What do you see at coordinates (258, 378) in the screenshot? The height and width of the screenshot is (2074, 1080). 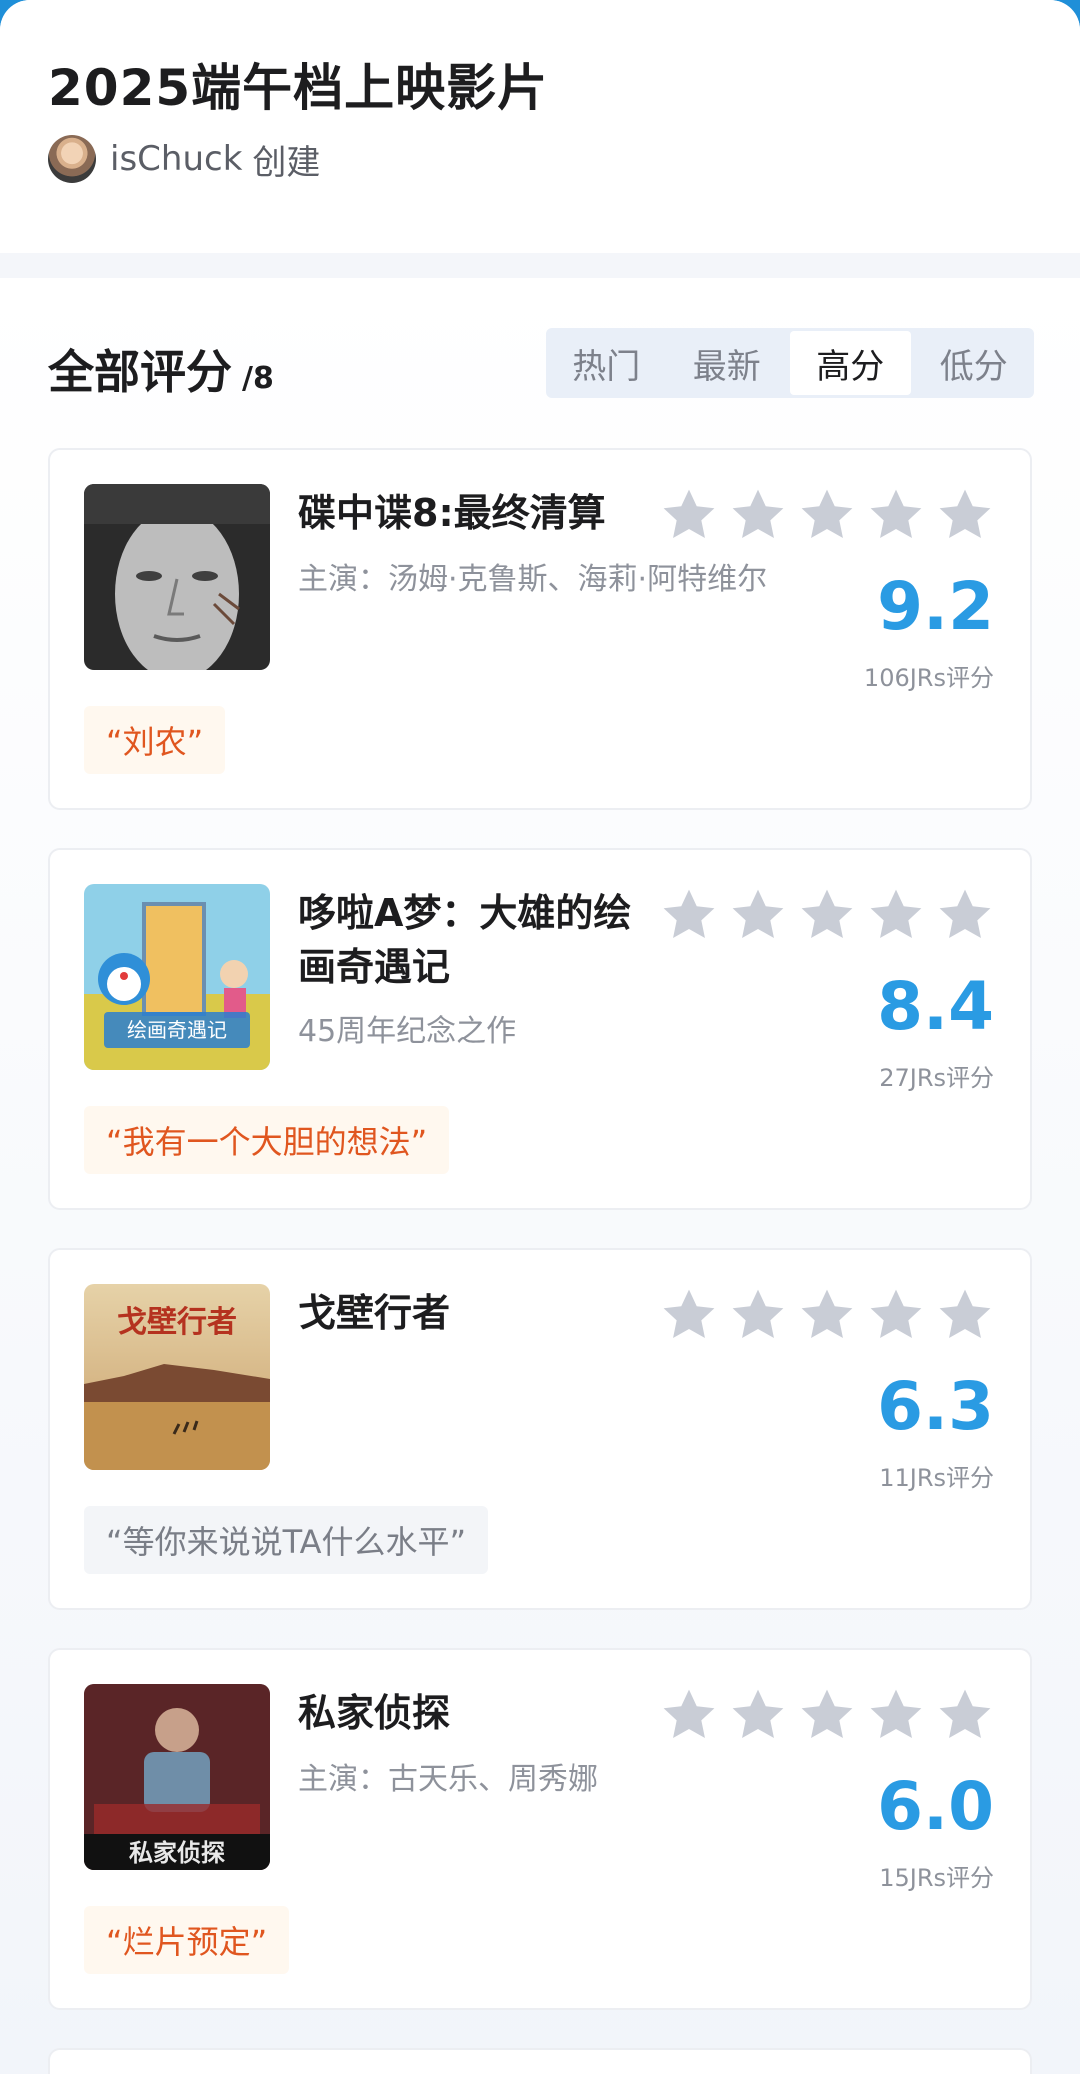 I see `section-count: /8` at bounding box center [258, 378].